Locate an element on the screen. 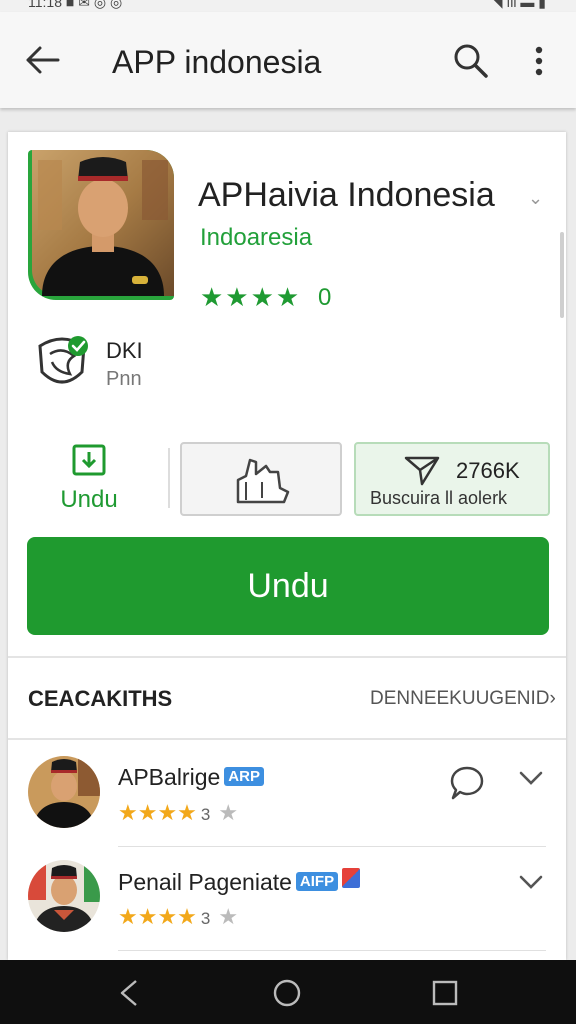 This screenshot has width=576, height=1024. downloads-count-box: 2766K Buscuira ll aolerk is located at coordinates (452, 479).